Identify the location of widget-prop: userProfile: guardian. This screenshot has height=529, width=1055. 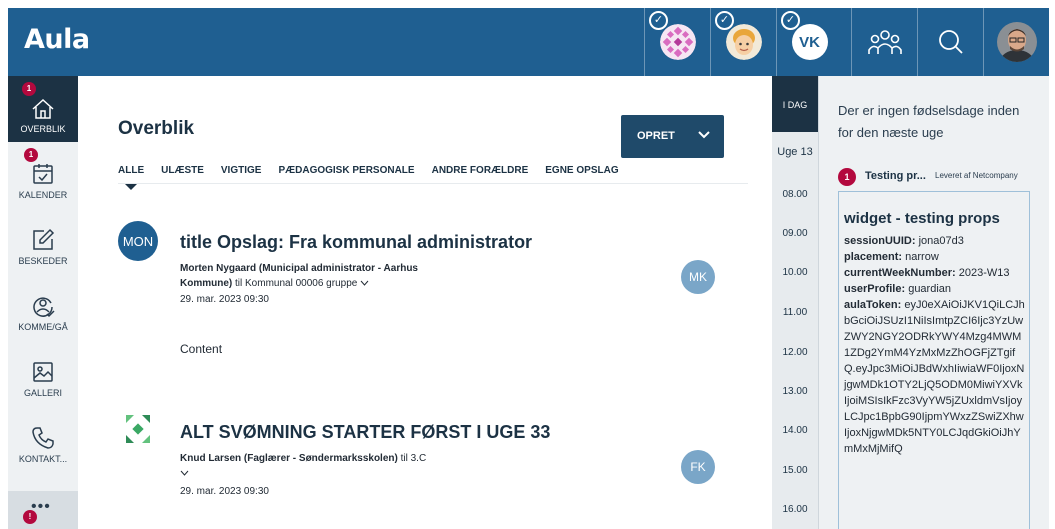
(934, 289).